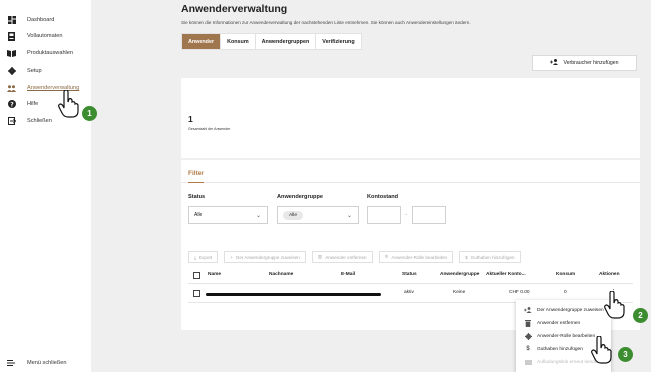 The width and height of the screenshot is (651, 372). What do you see at coordinates (215, 274) in the screenshot?
I see `col-name: Name` at bounding box center [215, 274].